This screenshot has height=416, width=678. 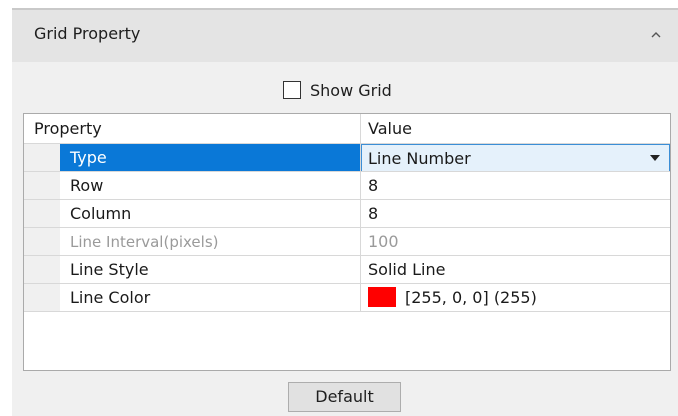 I want to click on property-name: Row, so click(x=87, y=185).